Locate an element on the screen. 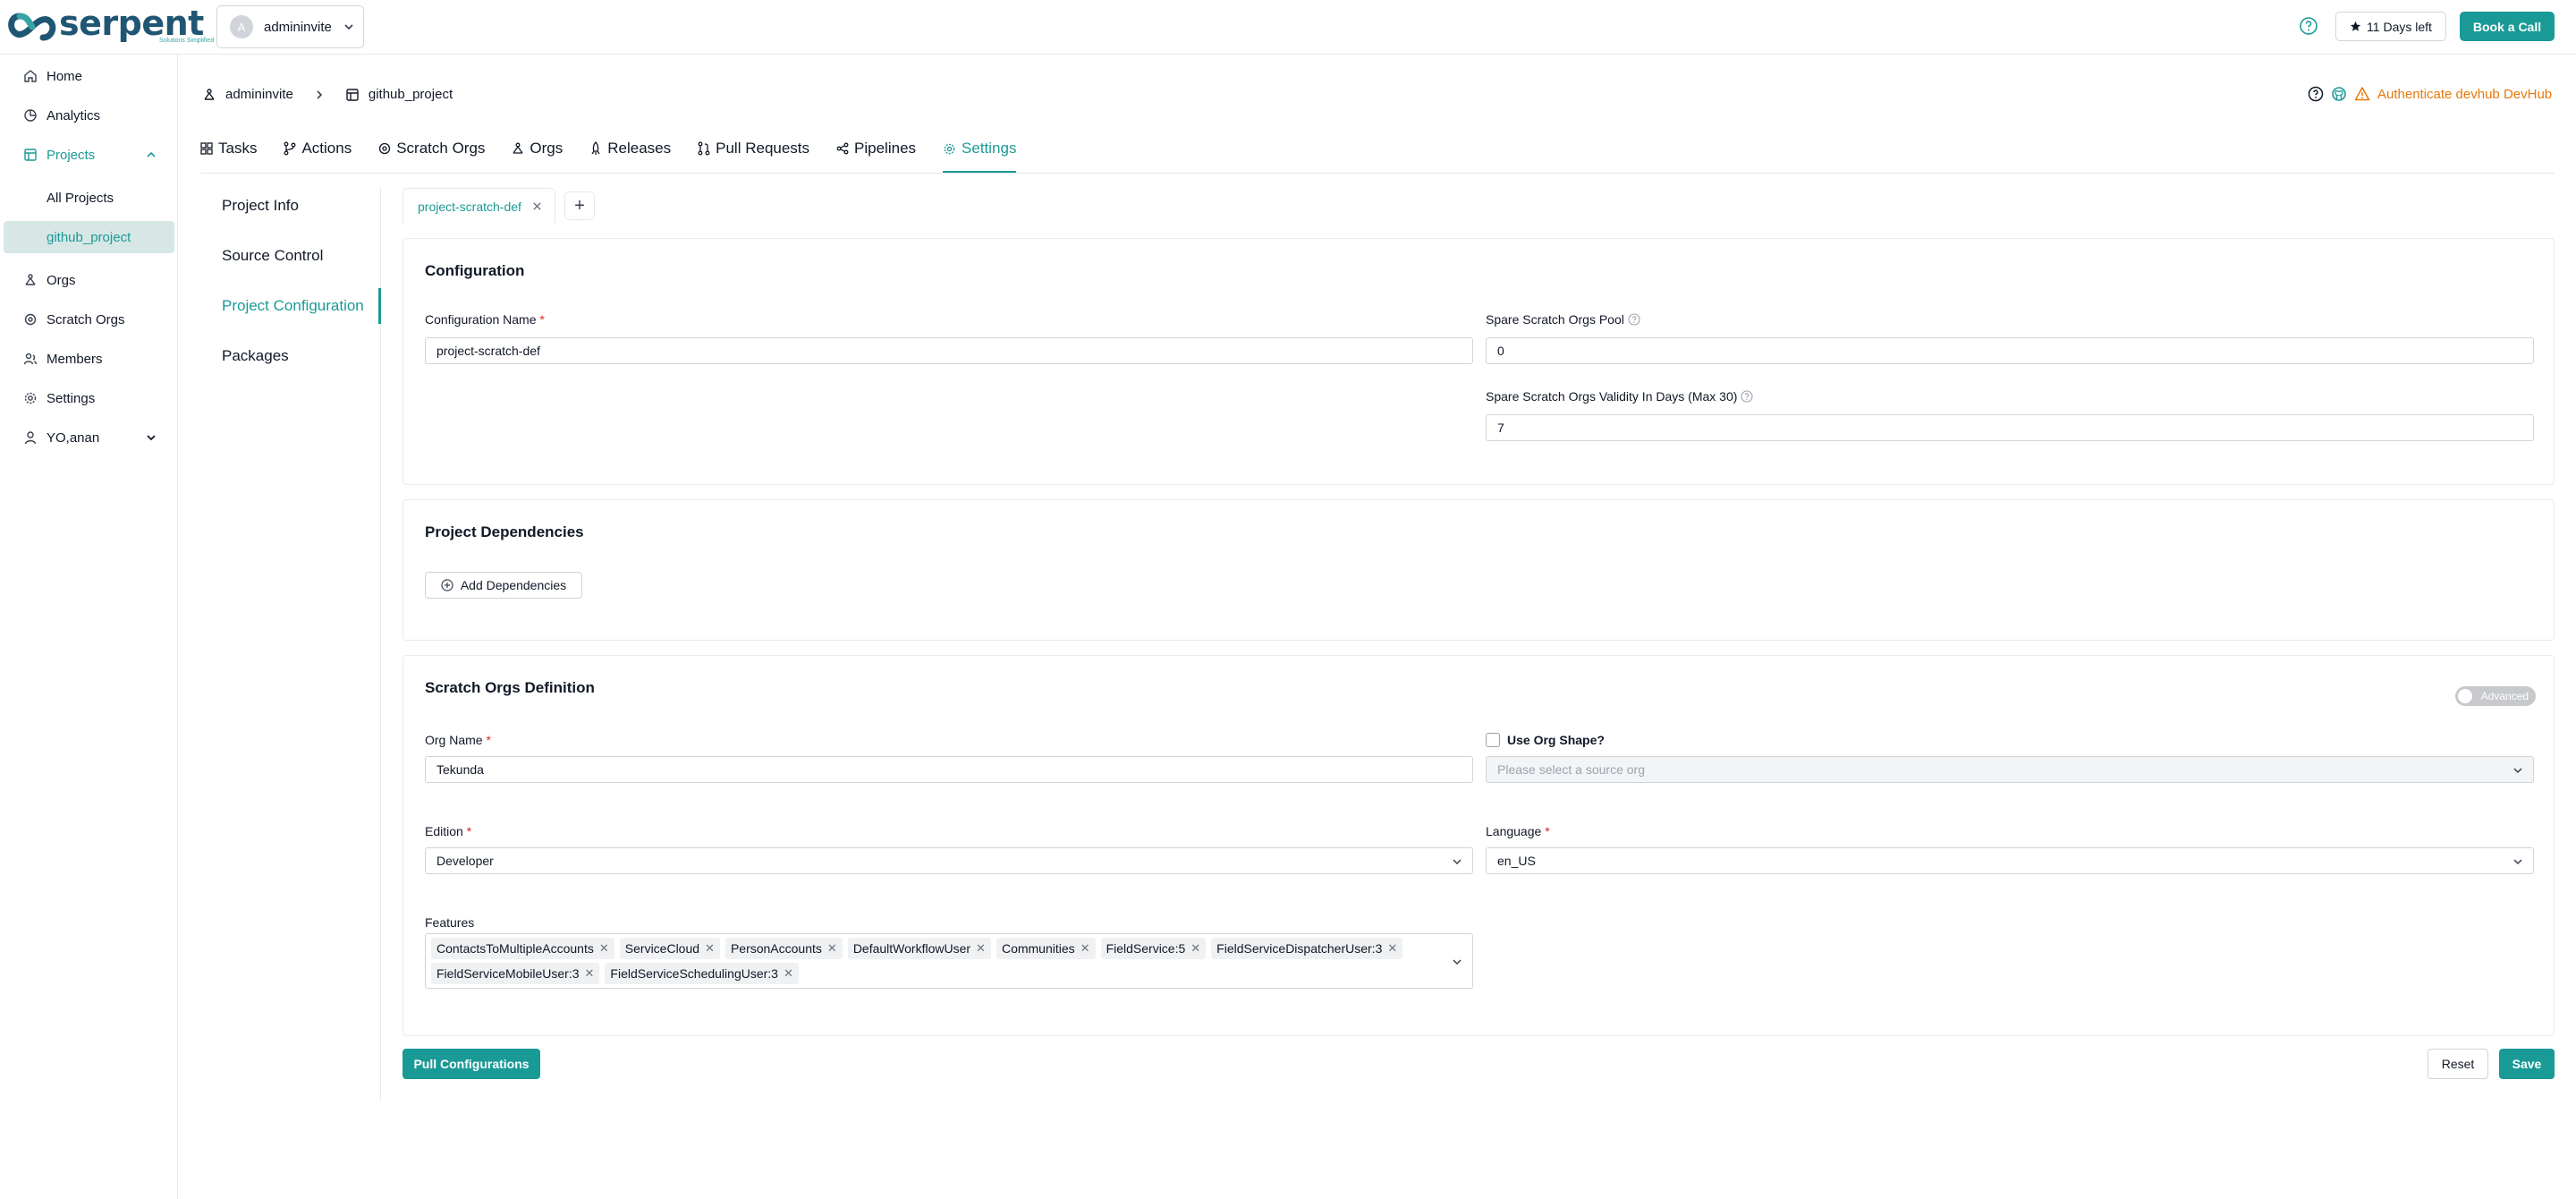  star-icon is located at coordinates (2355, 26).